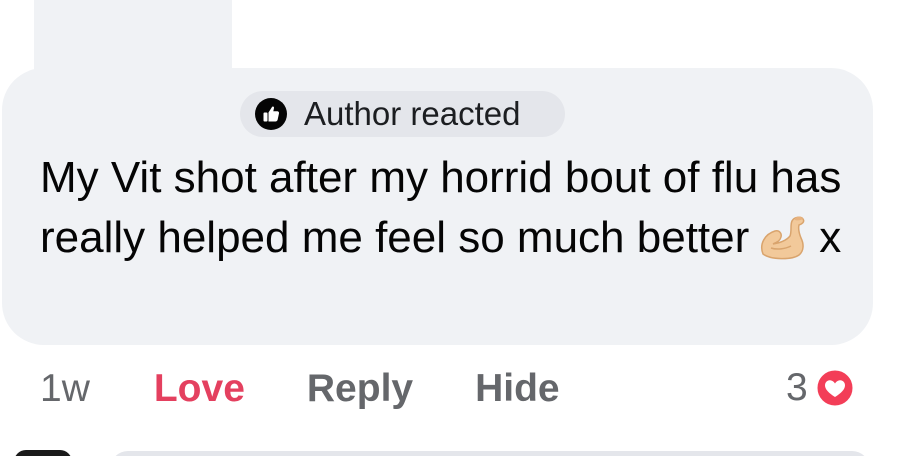 The width and height of the screenshot is (908, 456). Describe the element at coordinates (412, 113) in the screenshot. I see `author-reacted-label: Author reacted` at that location.